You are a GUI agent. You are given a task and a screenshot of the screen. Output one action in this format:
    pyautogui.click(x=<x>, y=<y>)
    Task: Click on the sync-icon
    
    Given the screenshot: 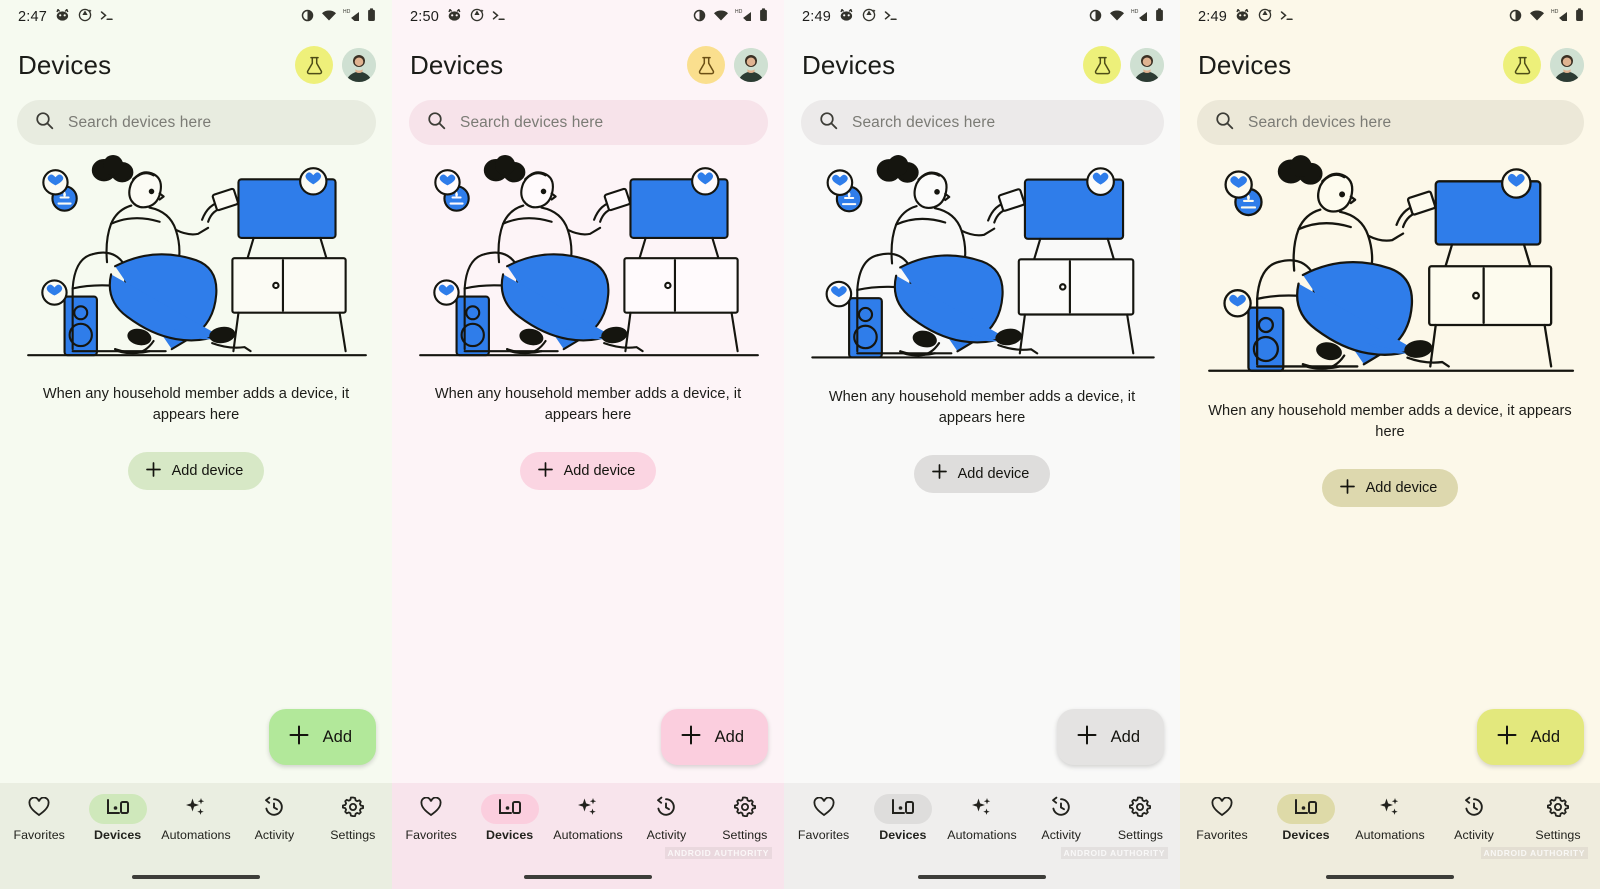 What is the action you would take?
    pyautogui.click(x=85, y=17)
    